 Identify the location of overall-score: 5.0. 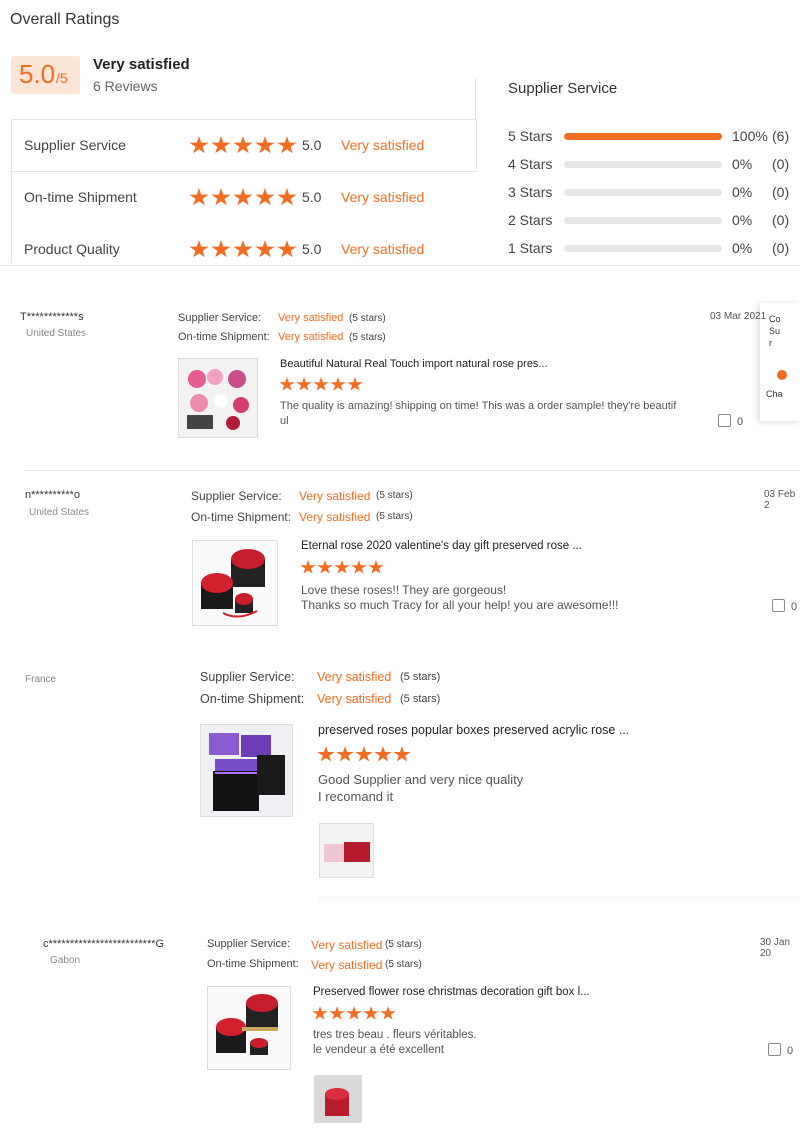
(37, 74).